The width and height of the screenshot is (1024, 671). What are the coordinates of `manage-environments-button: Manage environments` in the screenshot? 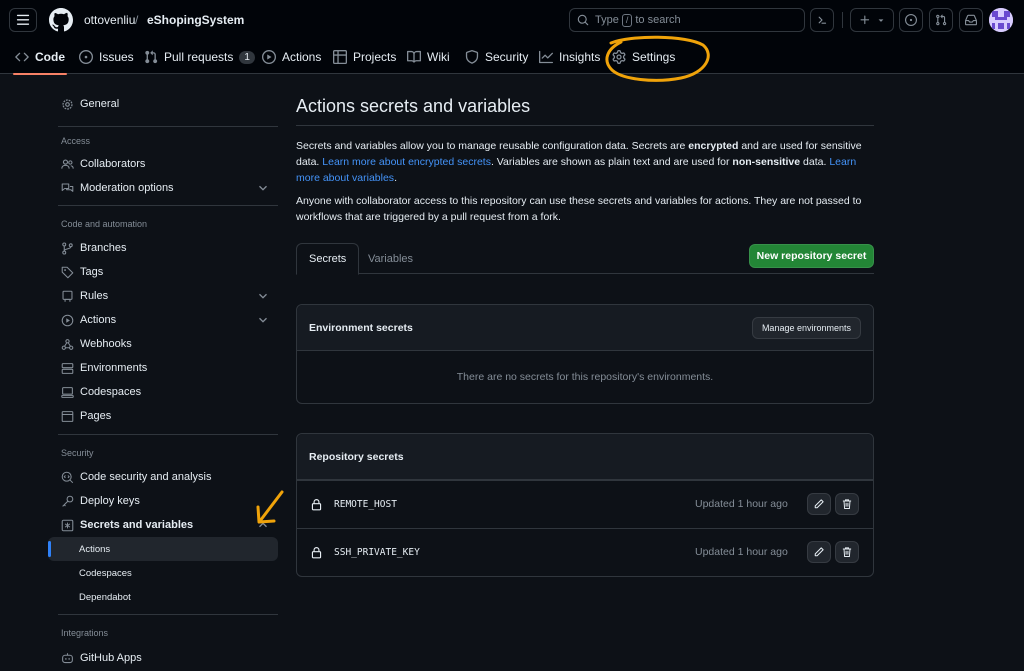 It's located at (806, 328).